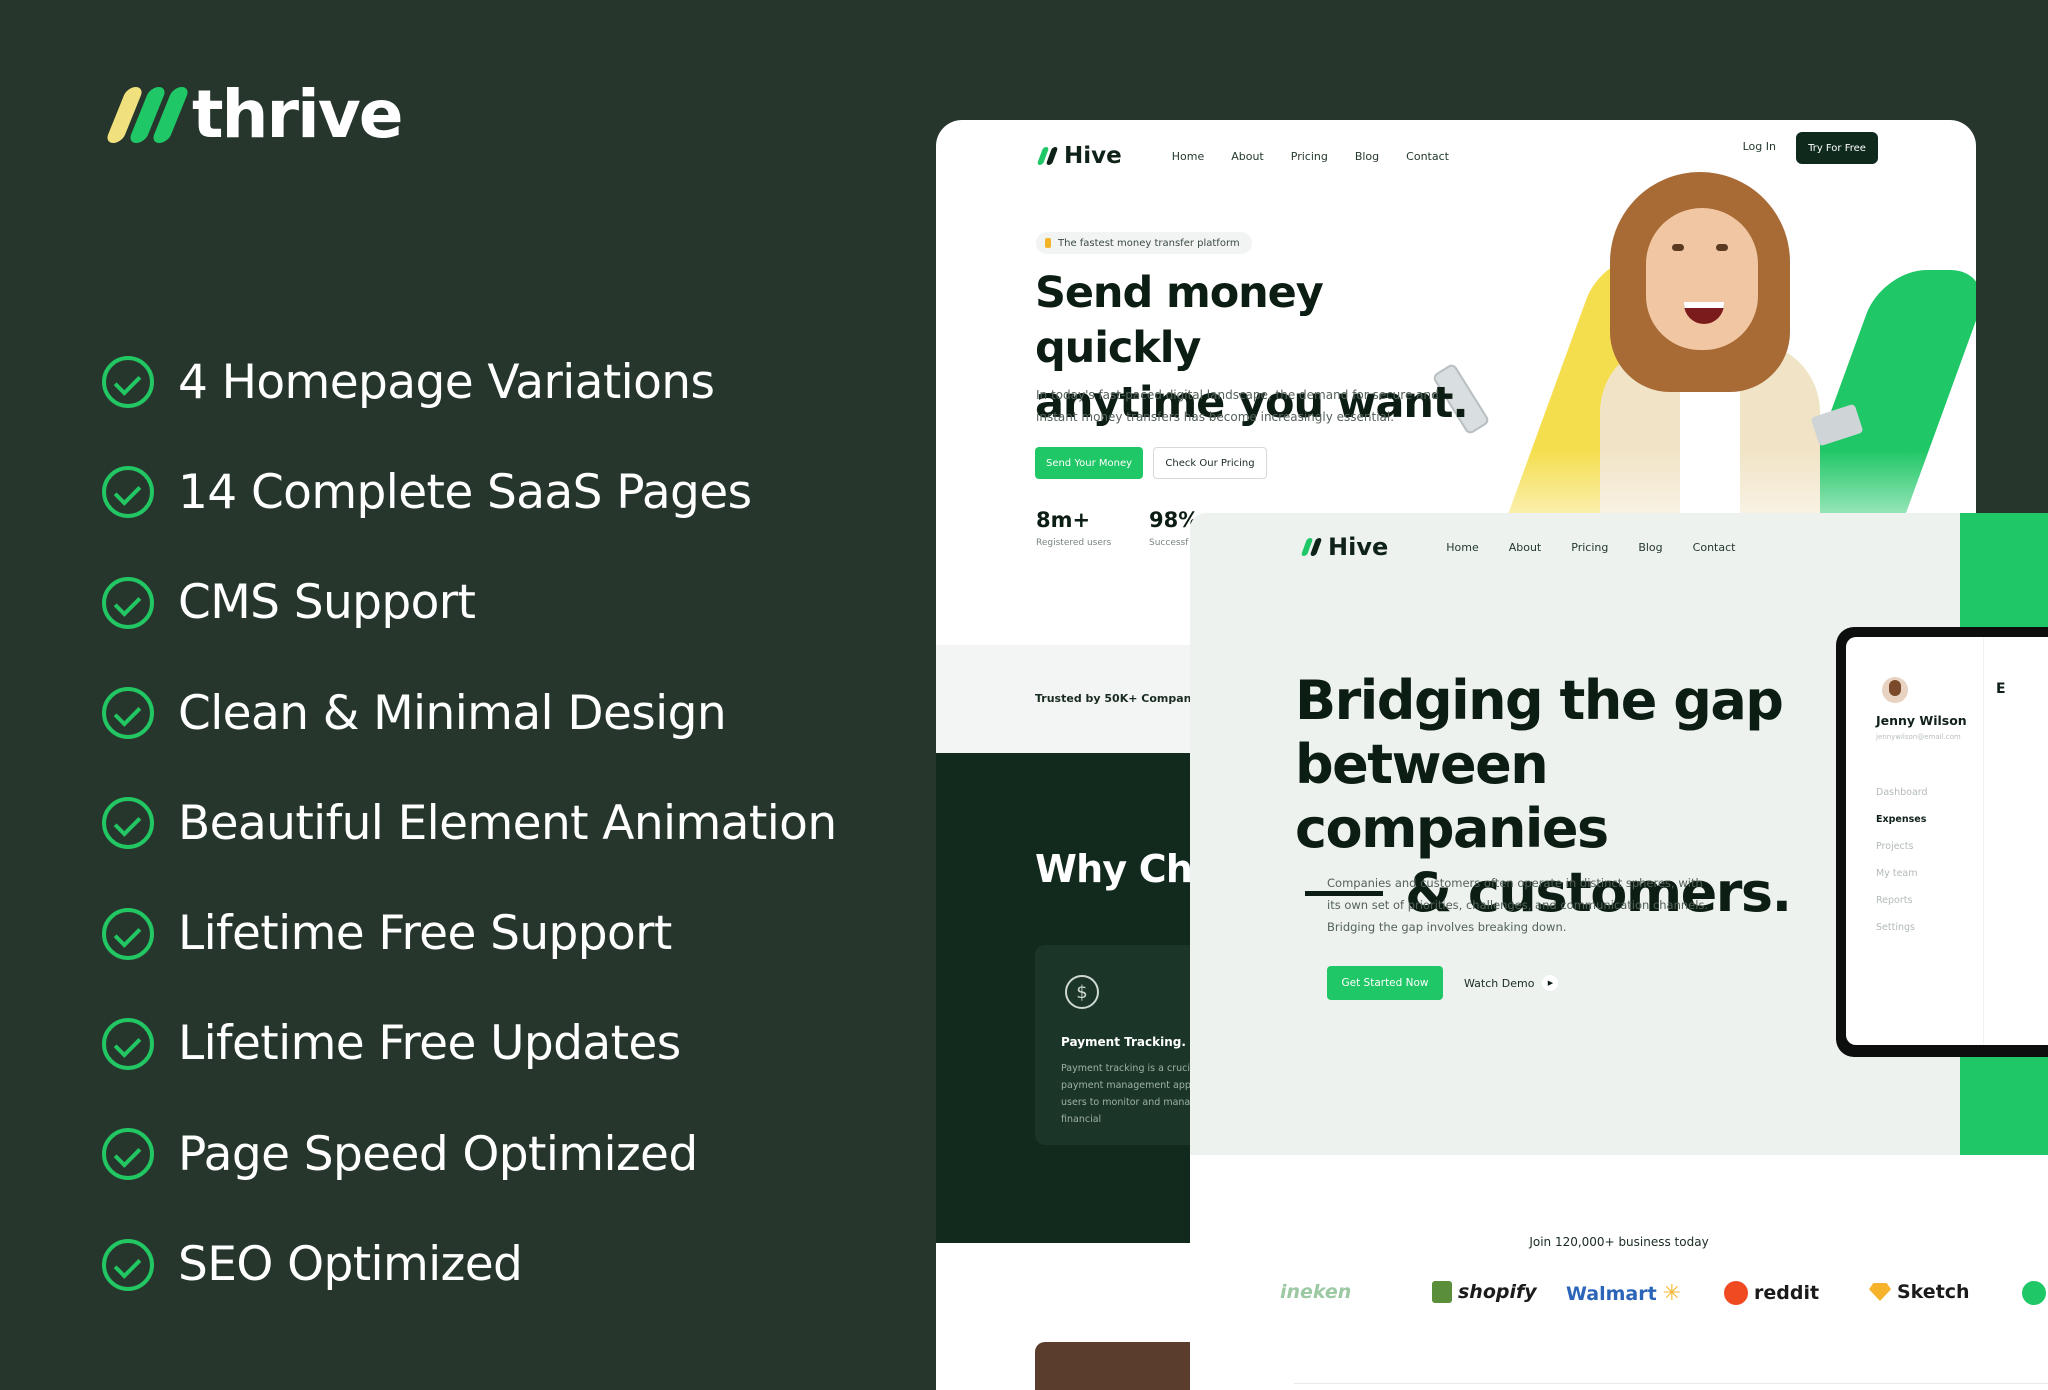 The width and height of the screenshot is (2048, 1390). I want to click on divider, so click(1671, 1383).